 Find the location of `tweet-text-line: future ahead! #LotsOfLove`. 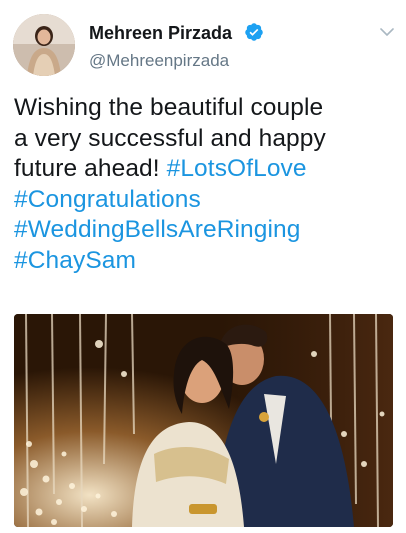

tweet-text-line: future ahead! #LotsOfLove is located at coordinates (204, 169).